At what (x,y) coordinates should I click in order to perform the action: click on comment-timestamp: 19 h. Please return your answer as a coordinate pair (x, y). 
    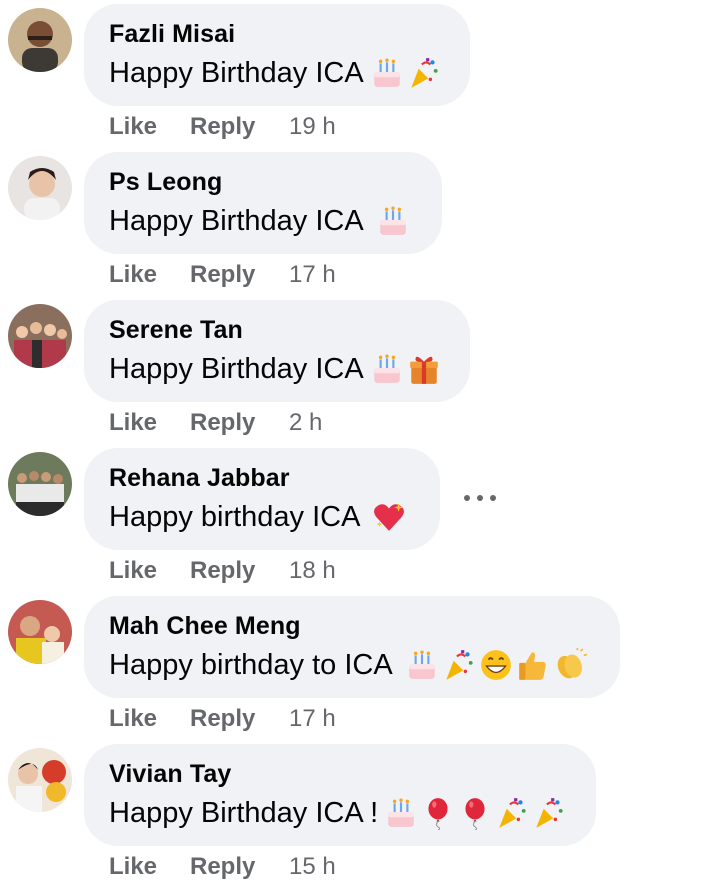
    Looking at the image, I should click on (312, 127).